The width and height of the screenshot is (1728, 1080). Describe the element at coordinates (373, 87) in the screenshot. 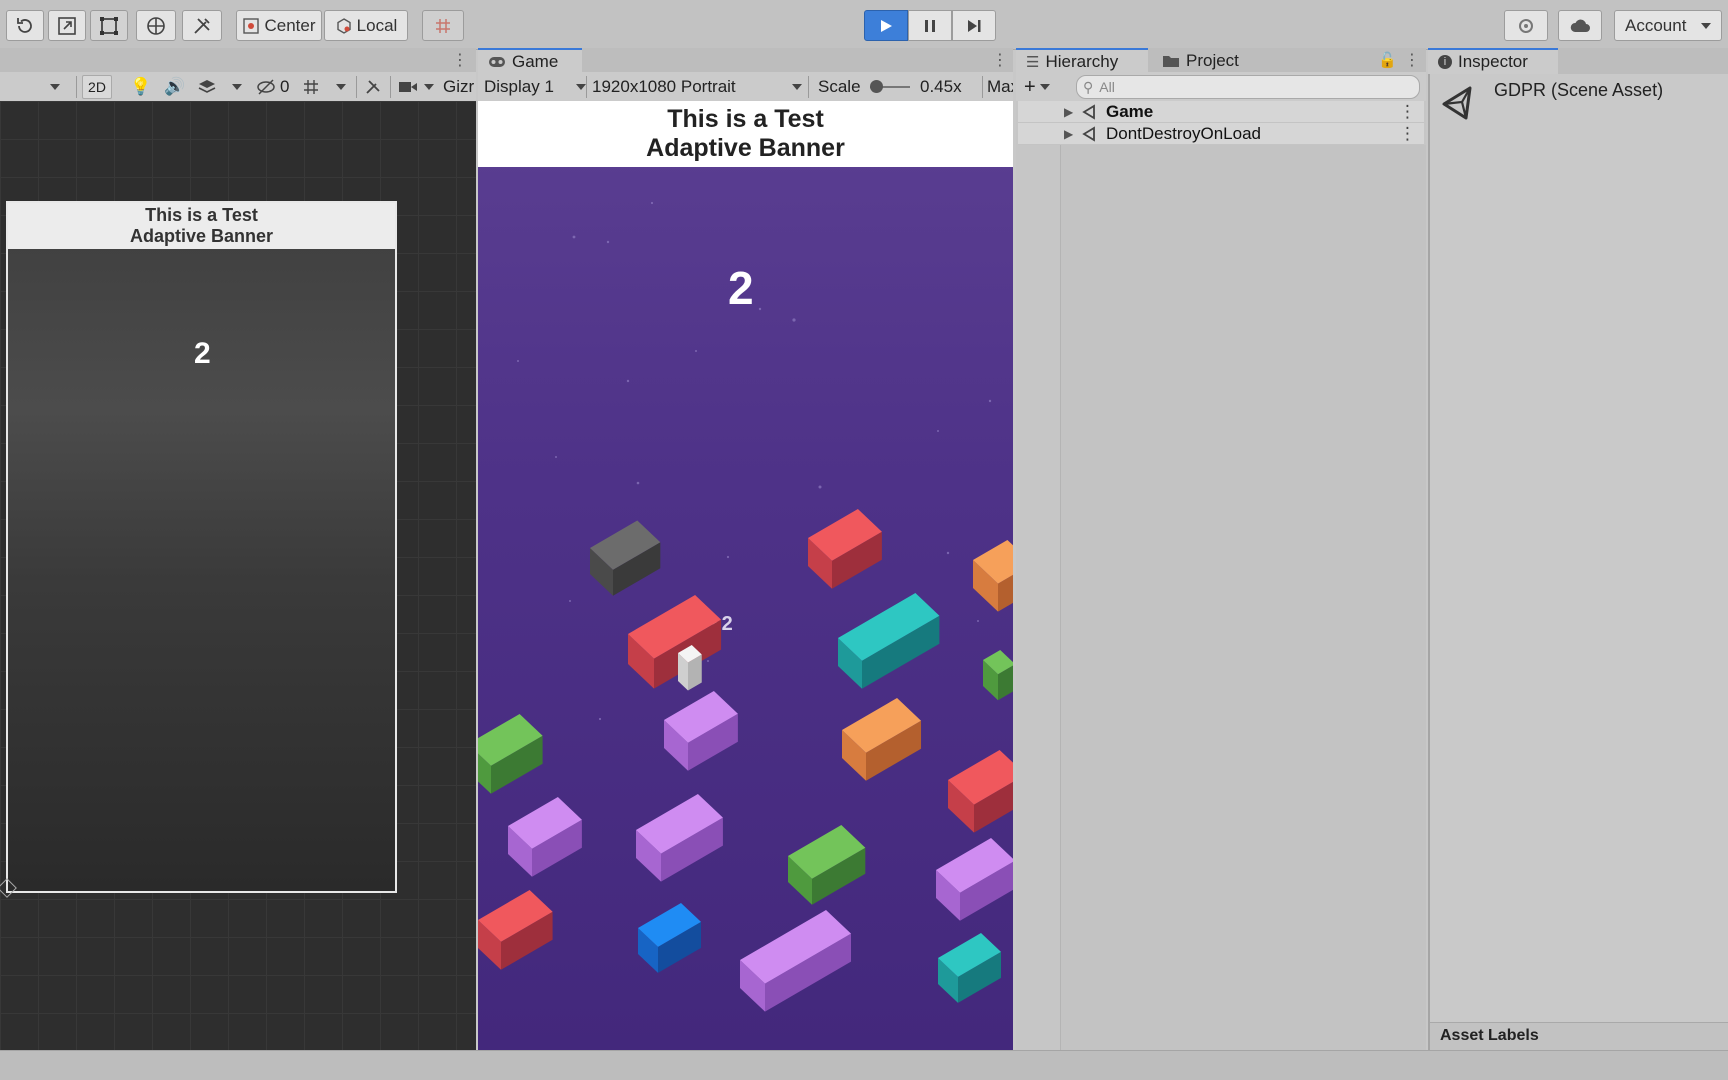

I see `tools-toggle` at that location.